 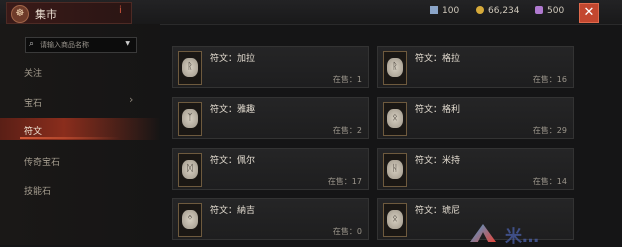 I want to click on rune-slot: ᛜ, so click(x=190, y=220).